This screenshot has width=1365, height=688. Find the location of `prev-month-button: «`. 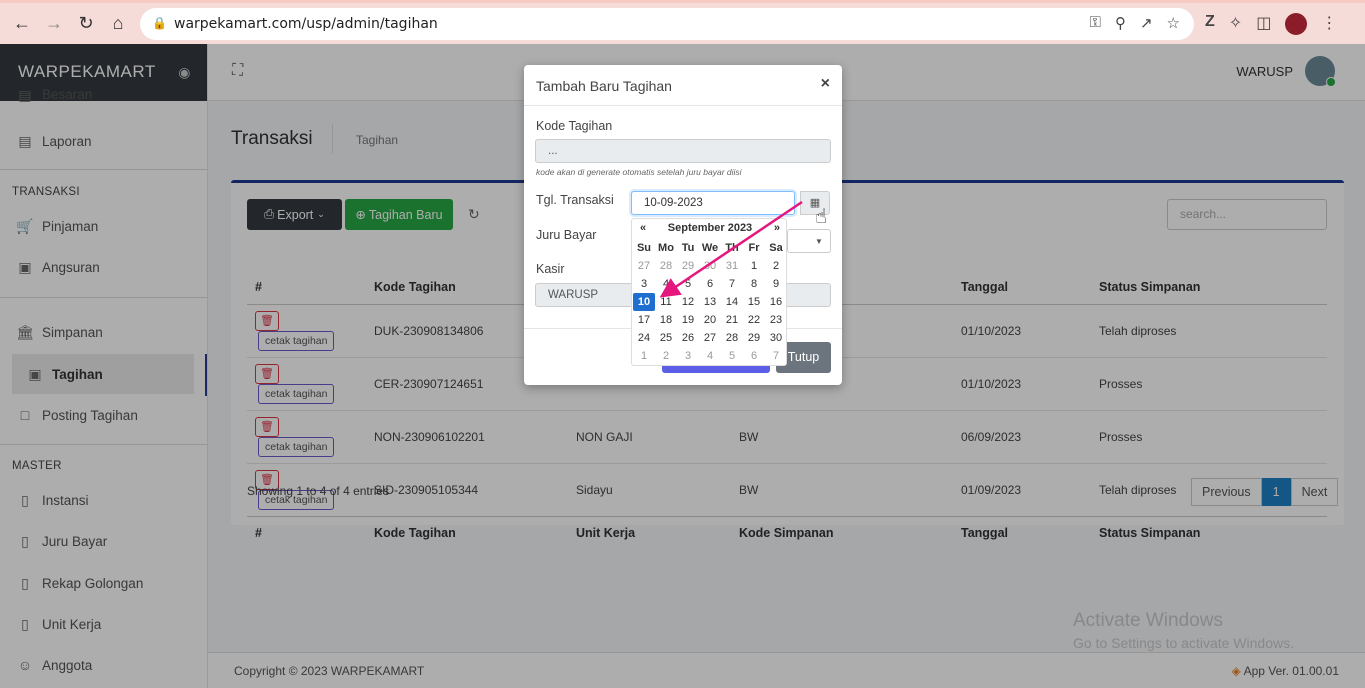

prev-month-button: « is located at coordinates (643, 228).